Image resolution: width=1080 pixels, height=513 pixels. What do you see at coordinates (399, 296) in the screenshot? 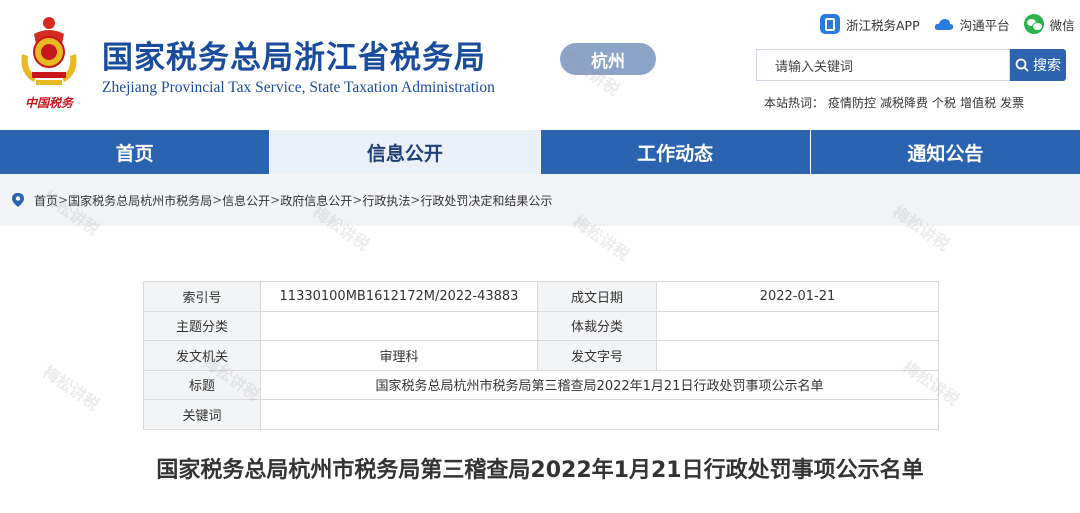
I see `index-value: 11330100MB1612172M/2022-43883` at bounding box center [399, 296].